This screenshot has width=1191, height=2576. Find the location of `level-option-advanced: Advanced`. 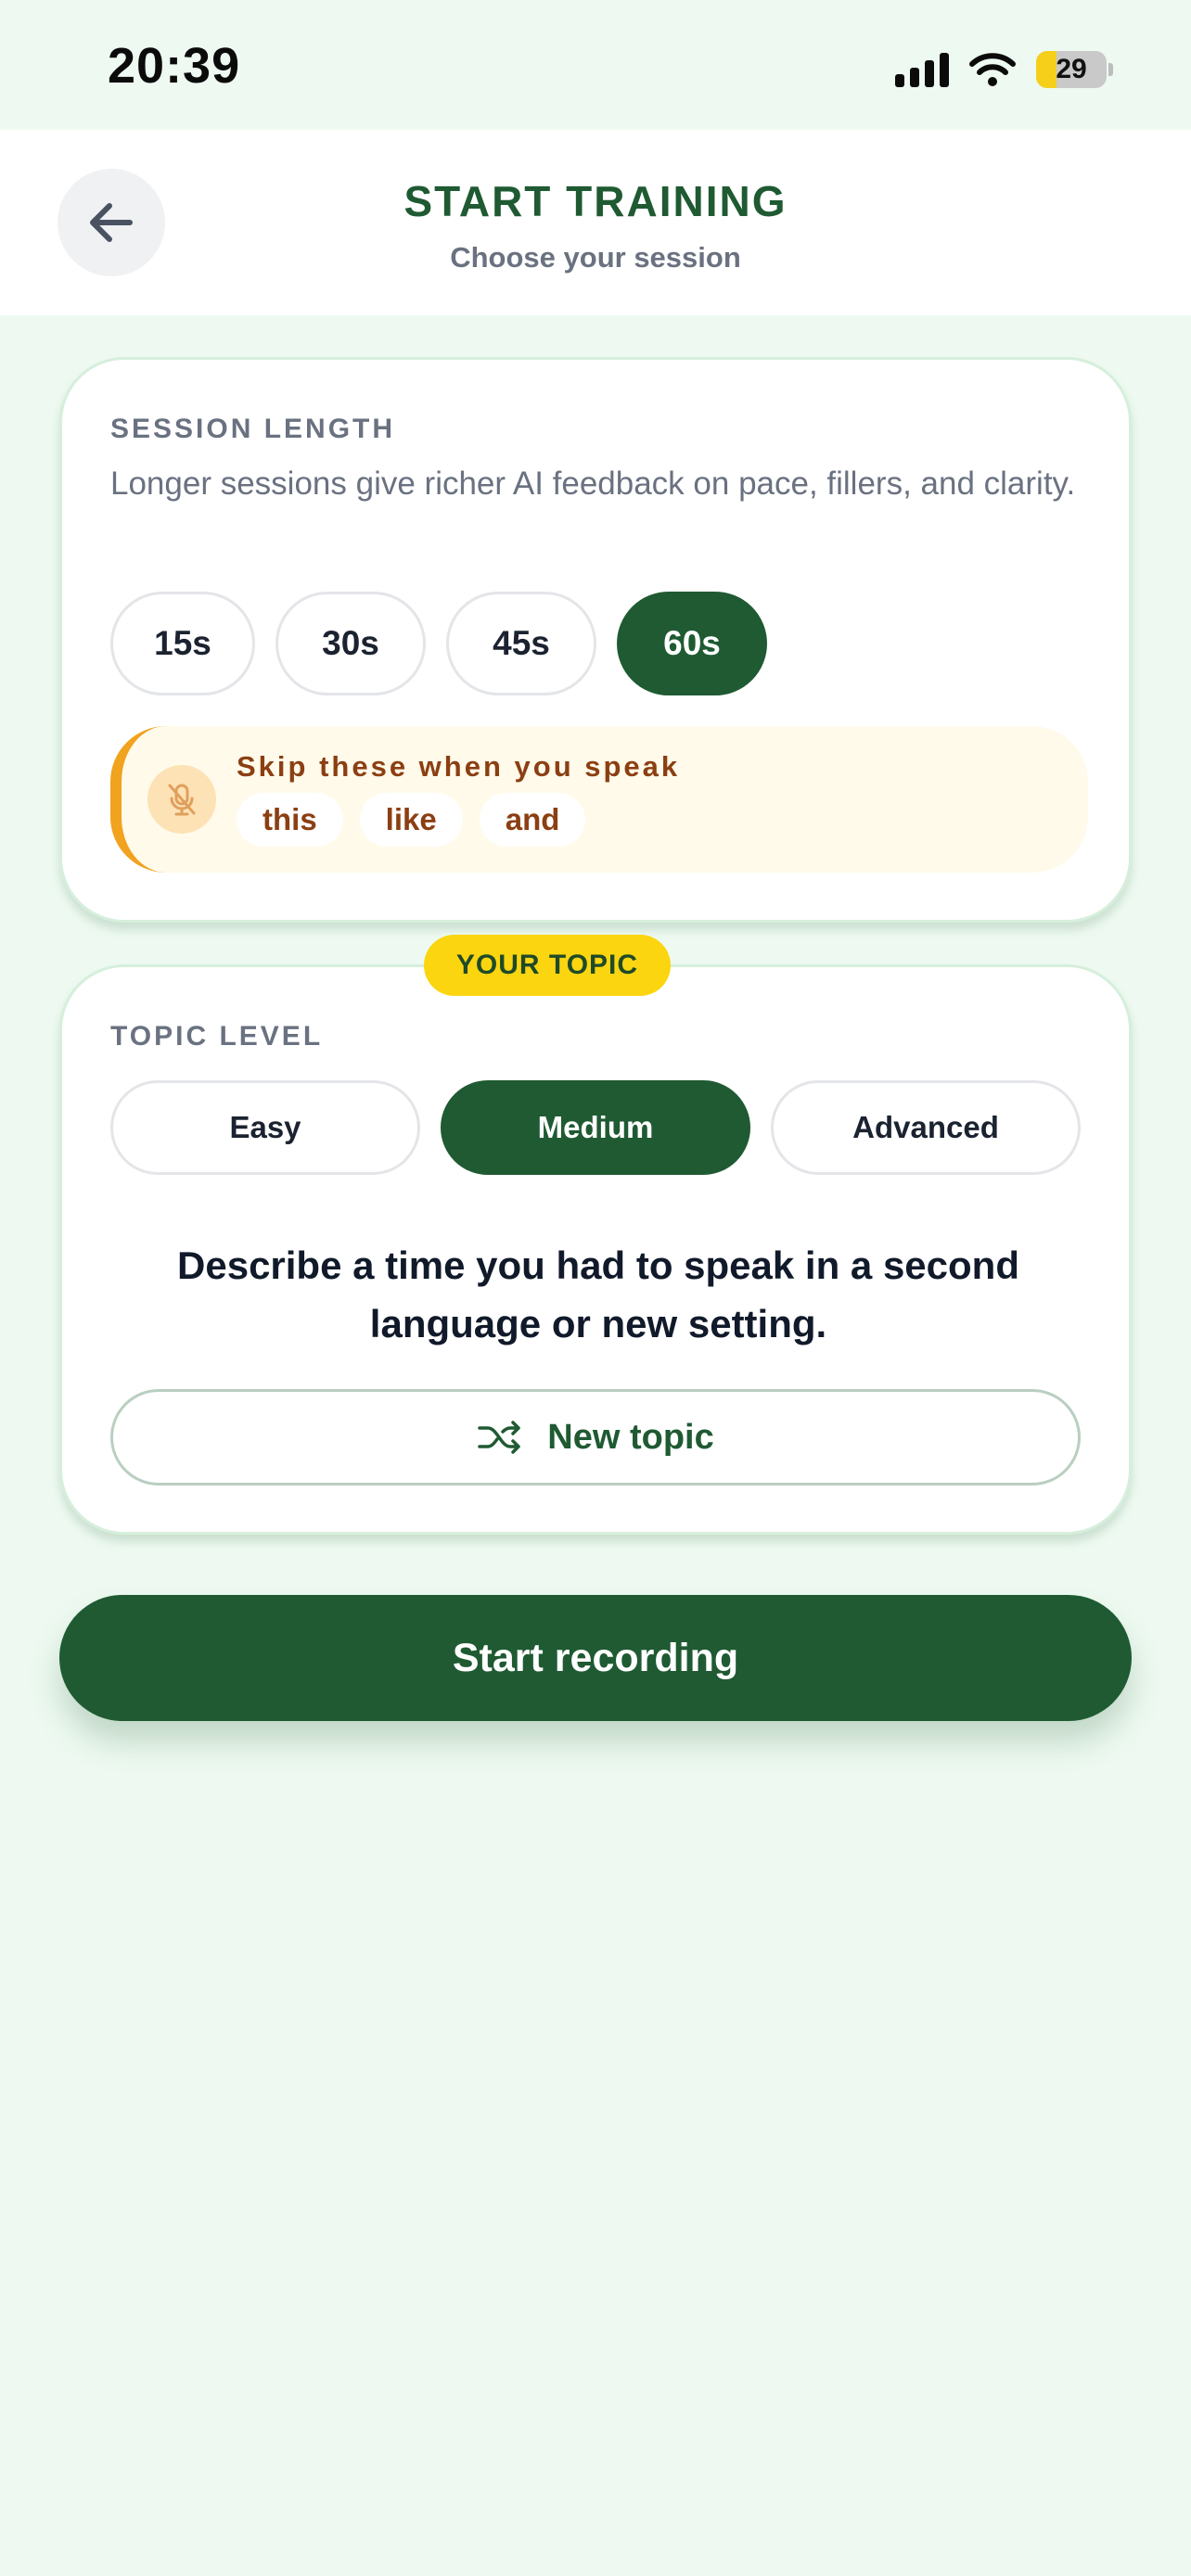

level-option-advanced: Advanced is located at coordinates (926, 1127).